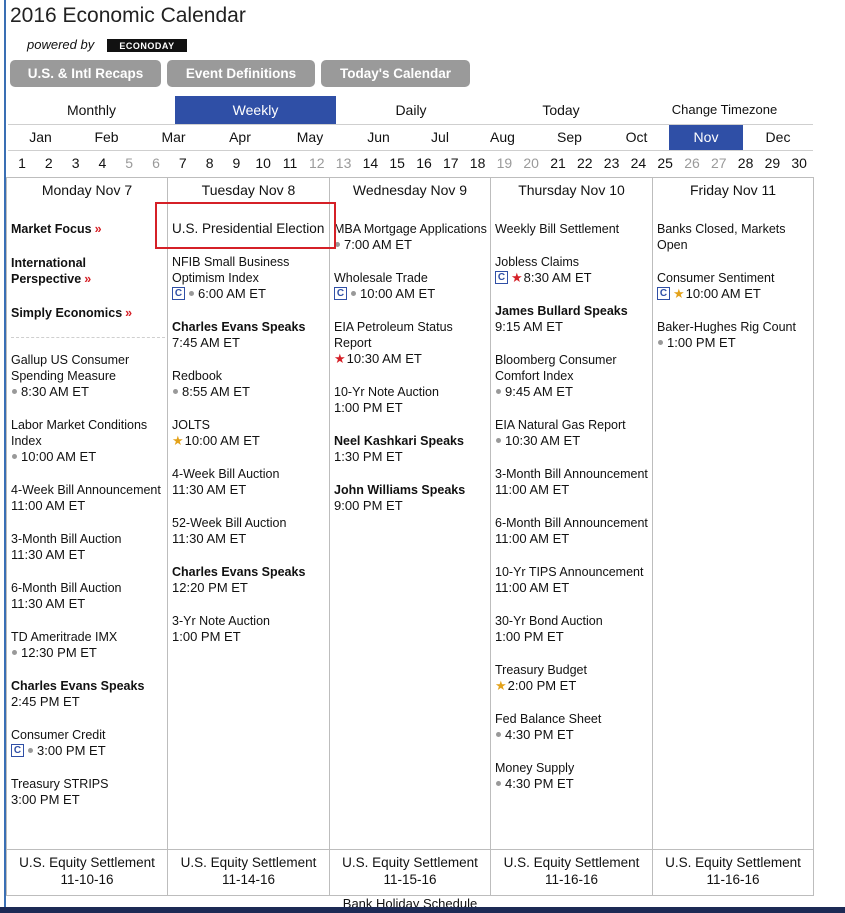  What do you see at coordinates (411, 286) in the screenshot?
I see `event-item: Wholesale Trade C 10:00 AM ET` at bounding box center [411, 286].